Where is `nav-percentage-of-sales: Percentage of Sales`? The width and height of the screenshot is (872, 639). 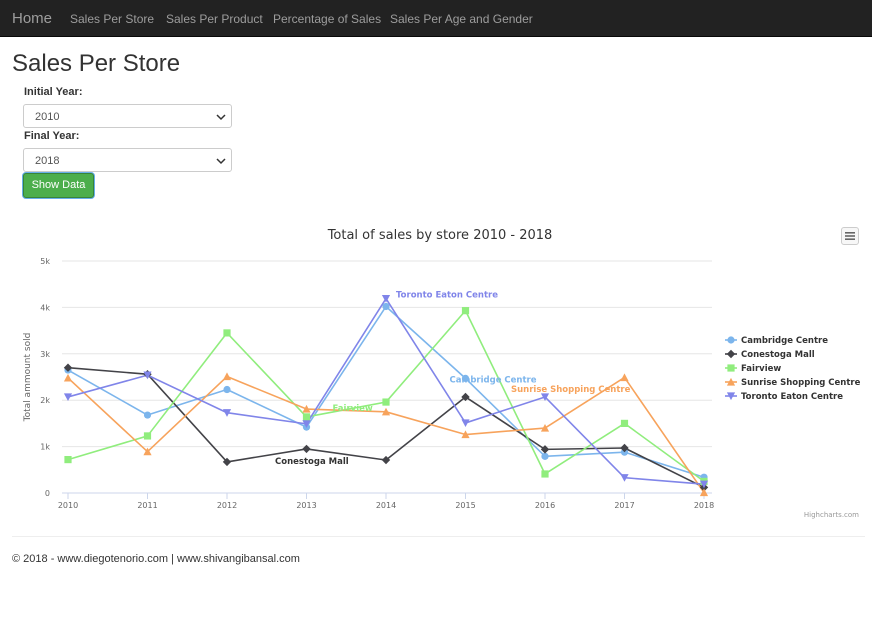
nav-percentage-of-sales: Percentage of Sales is located at coordinates (327, 19).